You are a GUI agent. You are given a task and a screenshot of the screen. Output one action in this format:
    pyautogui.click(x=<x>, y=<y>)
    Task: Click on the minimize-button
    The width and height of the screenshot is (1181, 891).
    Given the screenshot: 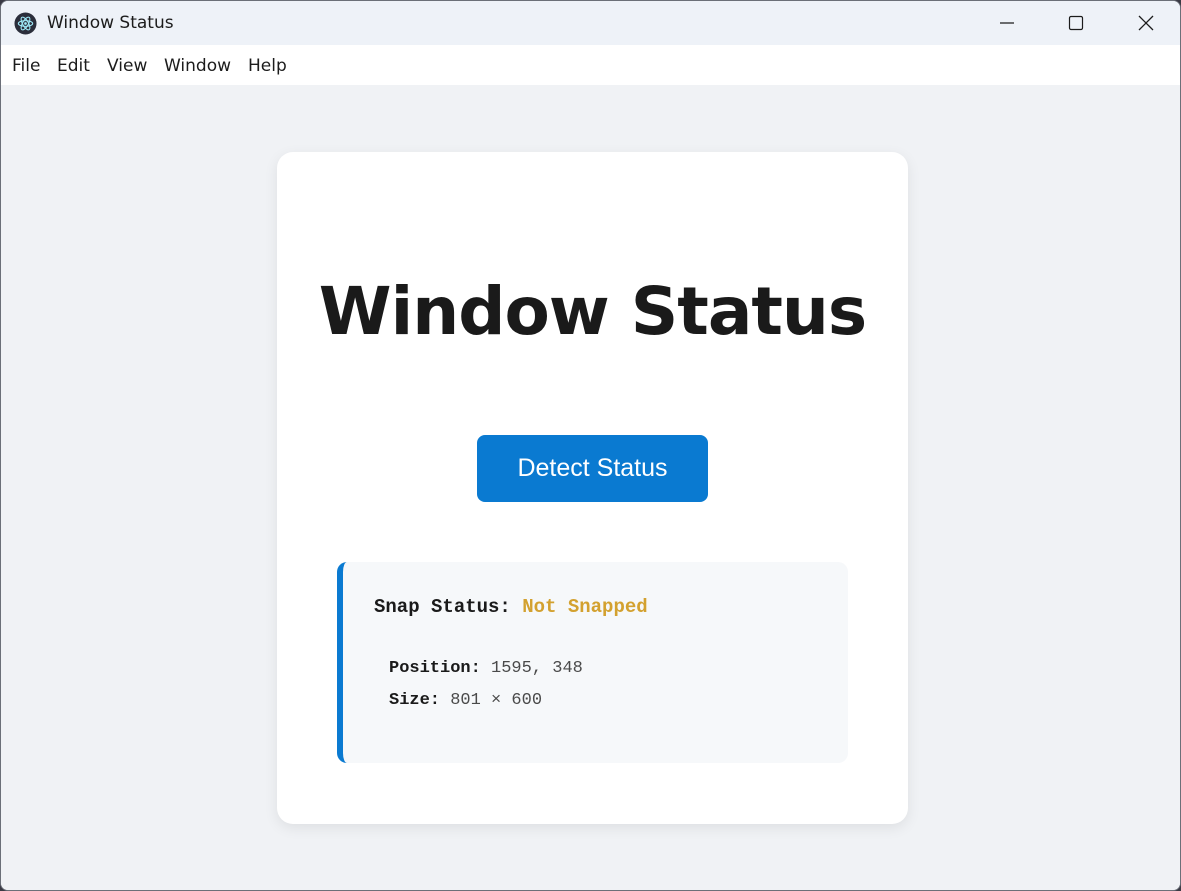 What is the action you would take?
    pyautogui.click(x=1007, y=23)
    